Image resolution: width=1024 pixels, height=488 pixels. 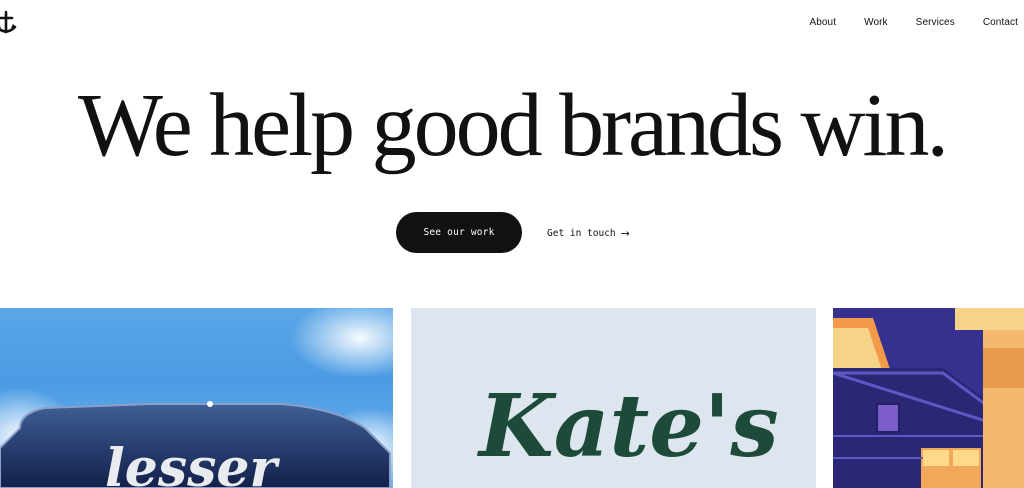 I want to click on house-illustration-image, so click(x=928, y=398).